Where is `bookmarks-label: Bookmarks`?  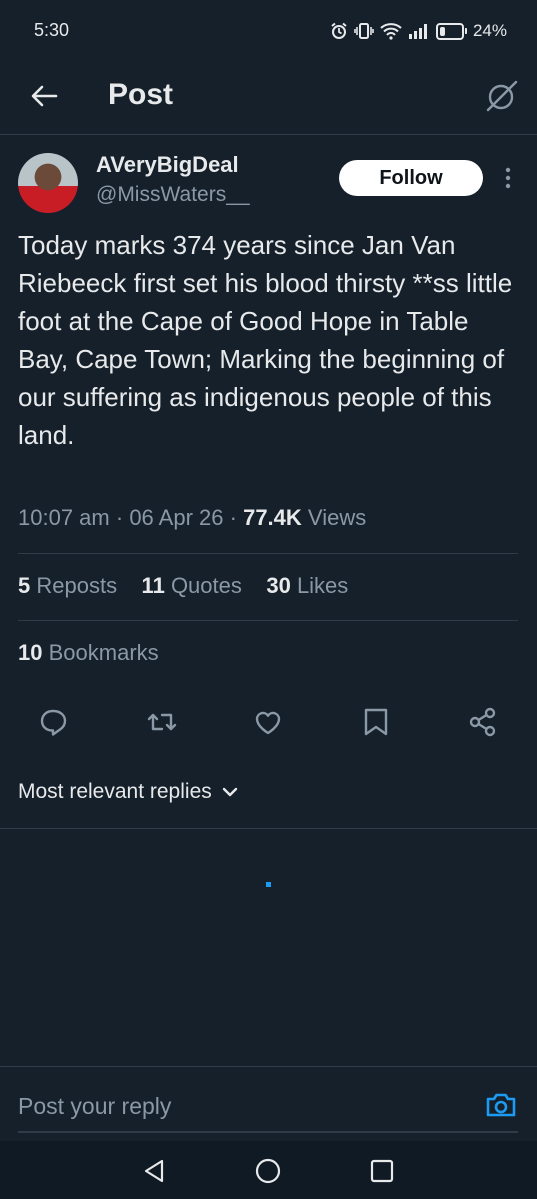 bookmarks-label: Bookmarks is located at coordinates (103, 652).